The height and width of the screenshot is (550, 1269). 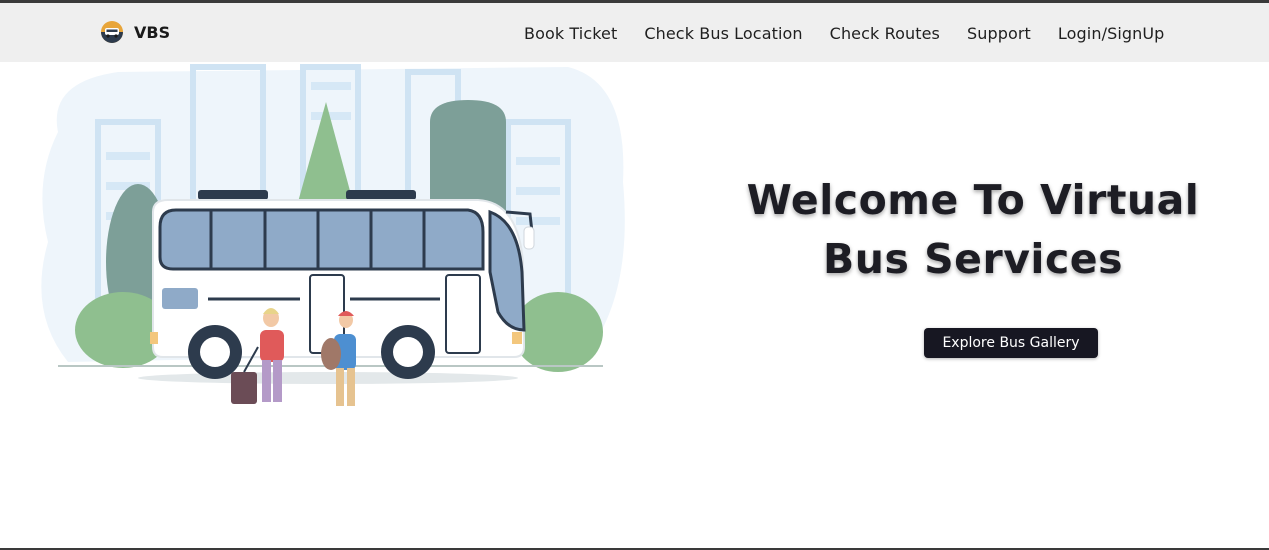 I want to click on nav-login-signup: Login/SignUp, so click(x=1111, y=33).